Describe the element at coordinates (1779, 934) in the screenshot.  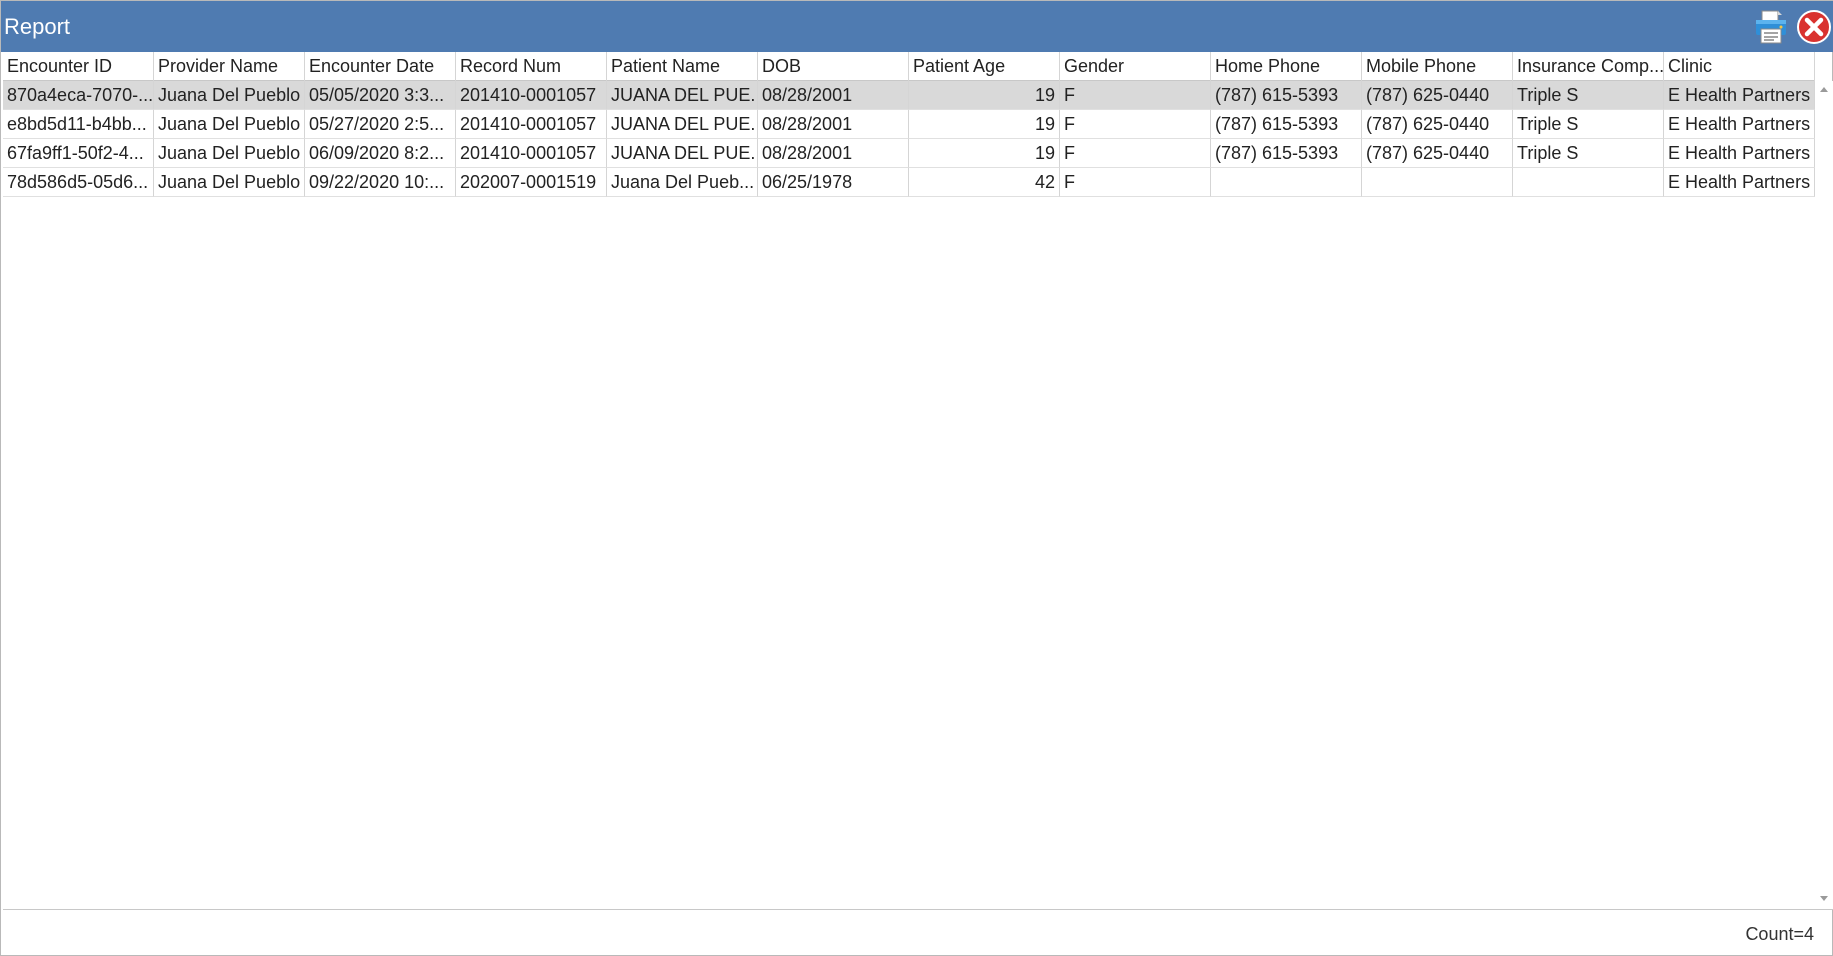
I see `record-count: Count=4` at that location.